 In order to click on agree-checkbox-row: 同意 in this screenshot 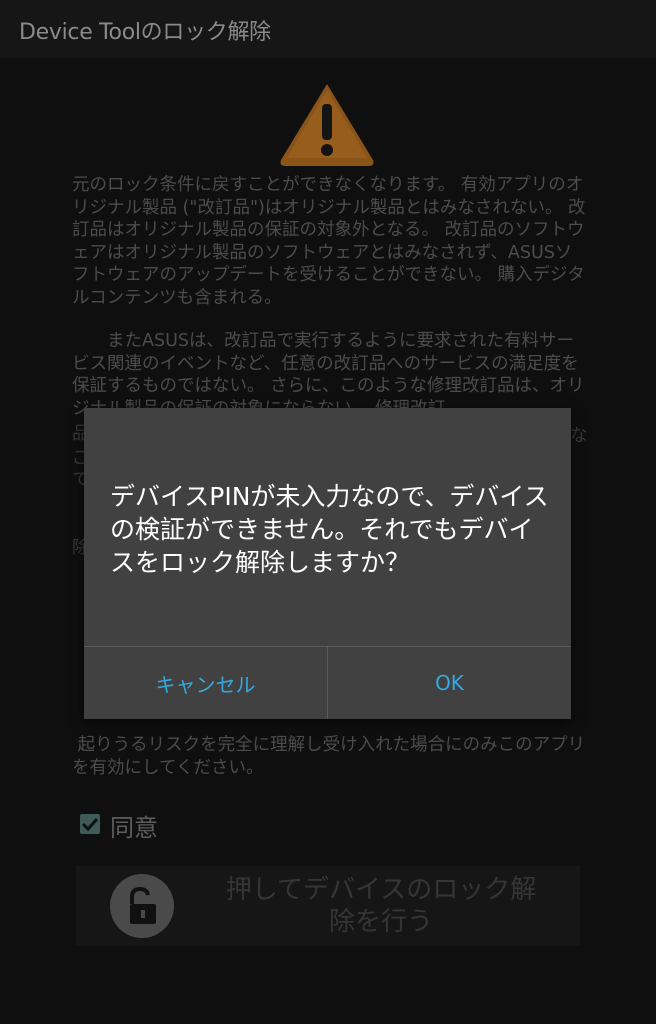, I will do `click(148, 825)`.